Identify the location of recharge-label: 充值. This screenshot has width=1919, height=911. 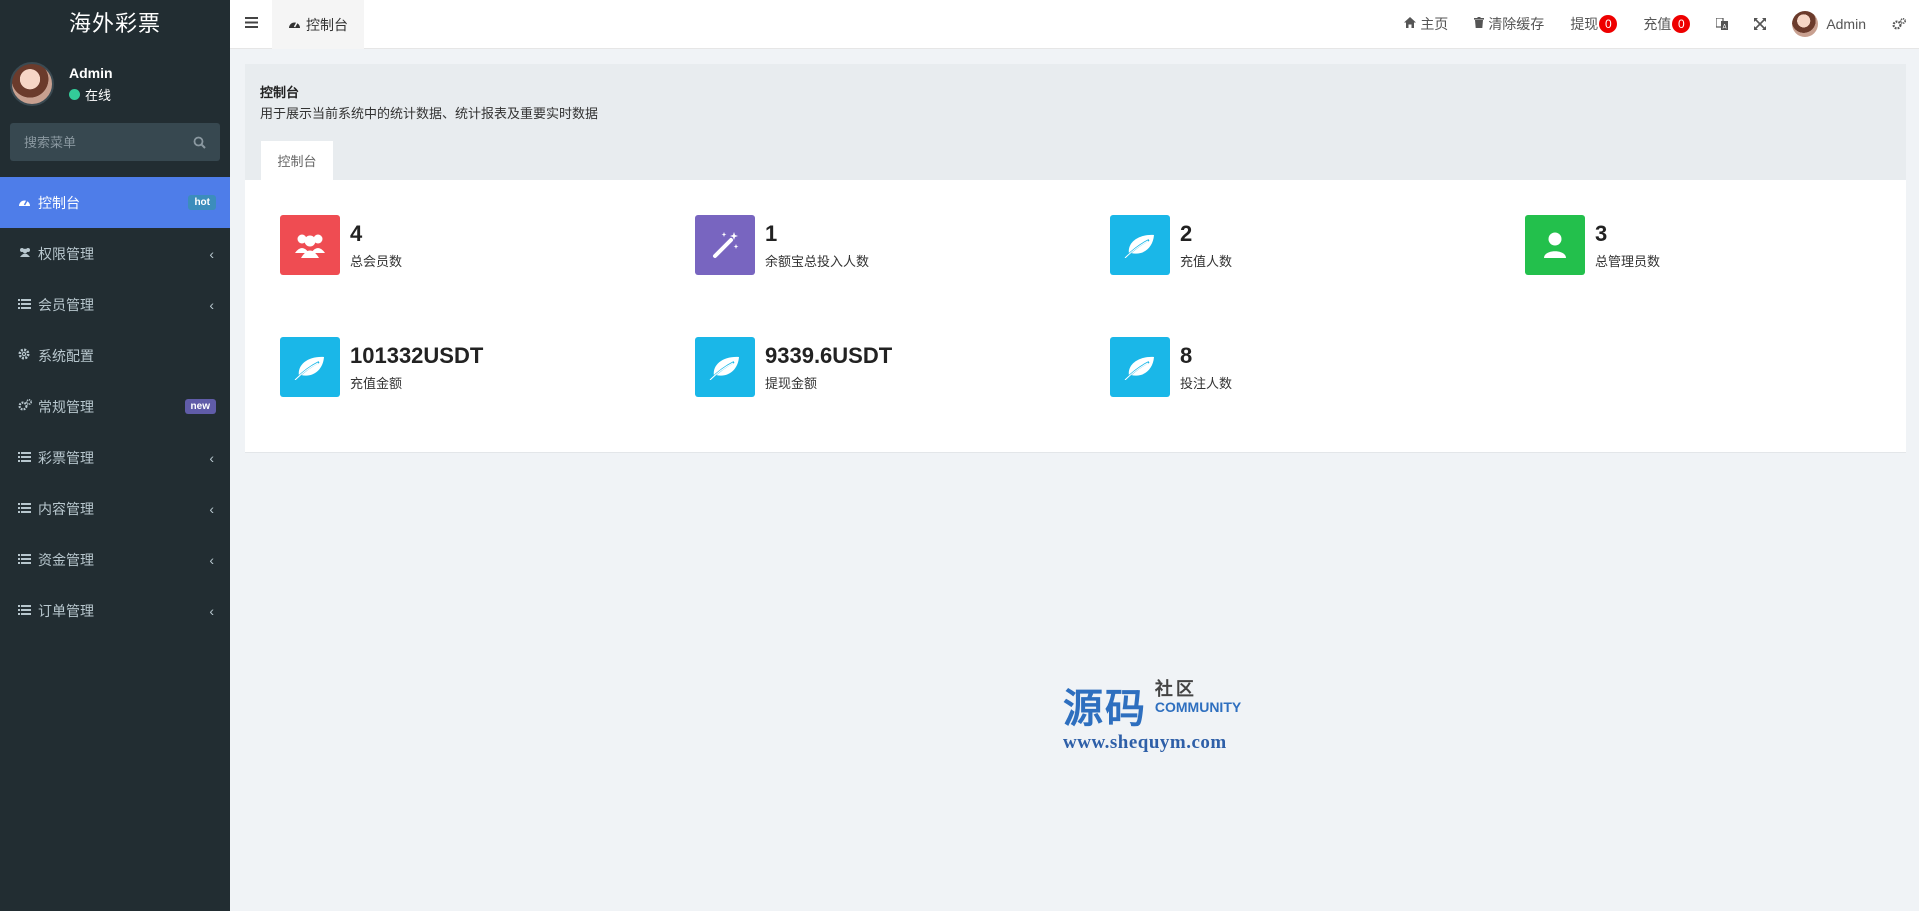
(1657, 24).